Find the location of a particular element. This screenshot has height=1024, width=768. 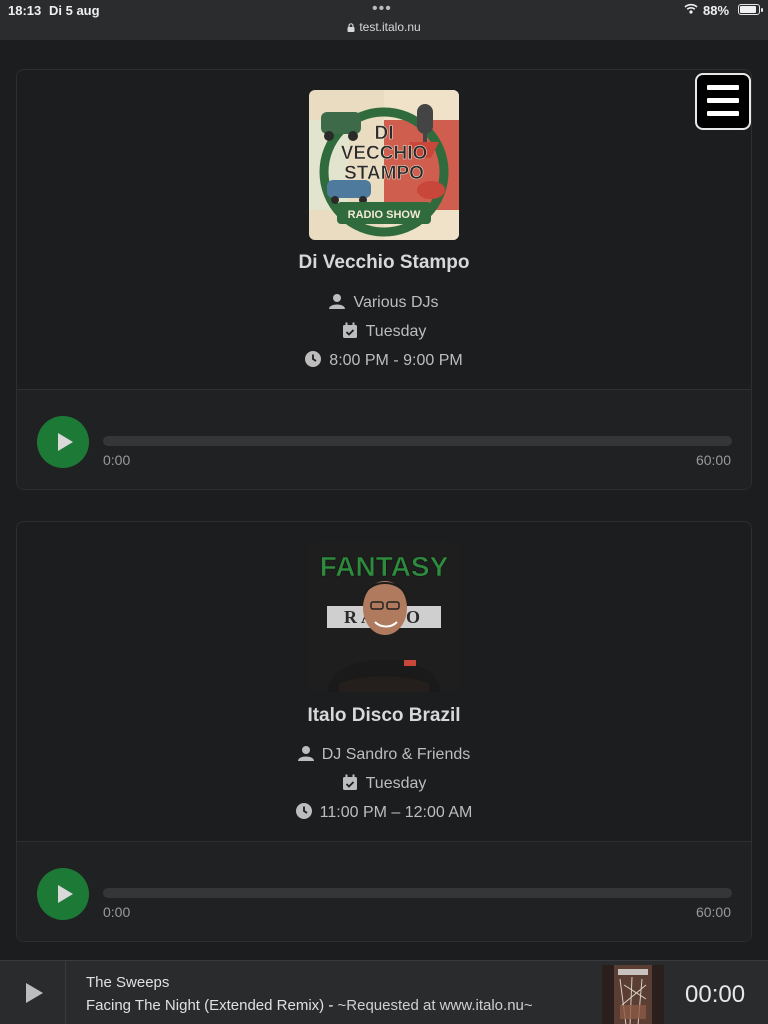

show-cover-image: DI VECCHIO STAMPO RADIO SHOW is located at coordinates (384, 165).